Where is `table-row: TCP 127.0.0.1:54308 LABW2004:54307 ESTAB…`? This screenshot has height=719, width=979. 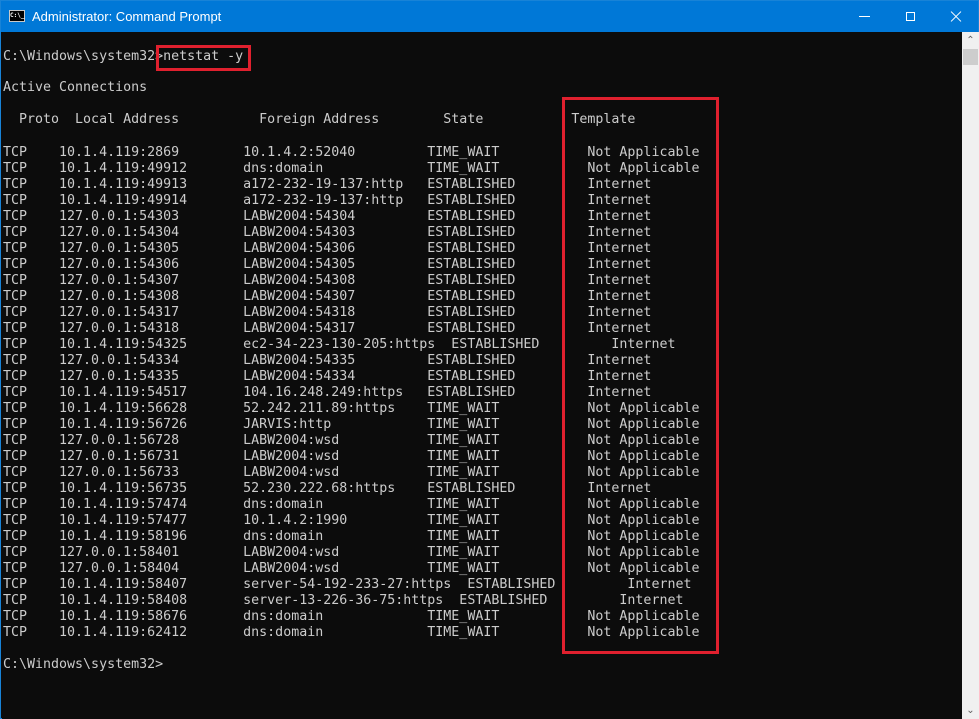 table-row: TCP 127.0.0.1:54308 LABW2004:54307 ESTAB… is located at coordinates (327, 296).